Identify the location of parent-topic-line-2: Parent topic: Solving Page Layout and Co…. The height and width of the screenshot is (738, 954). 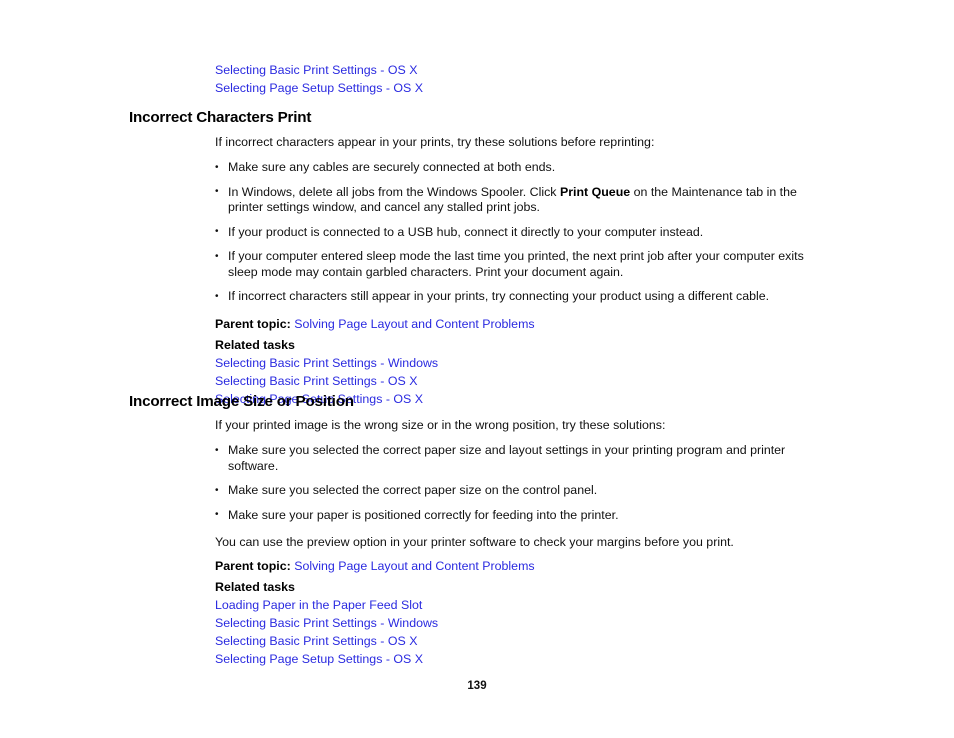
(521, 566).